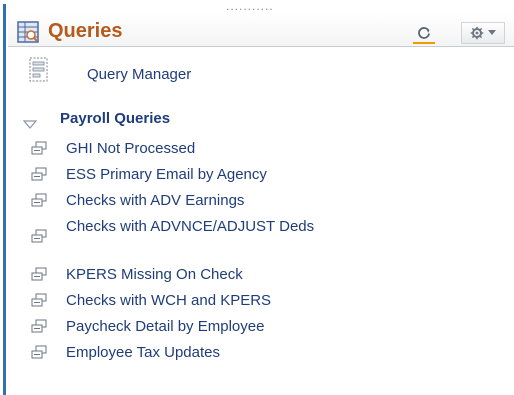 This screenshot has height=395, width=514. Describe the element at coordinates (492, 32) in the screenshot. I see `chevron-down-icon` at that location.